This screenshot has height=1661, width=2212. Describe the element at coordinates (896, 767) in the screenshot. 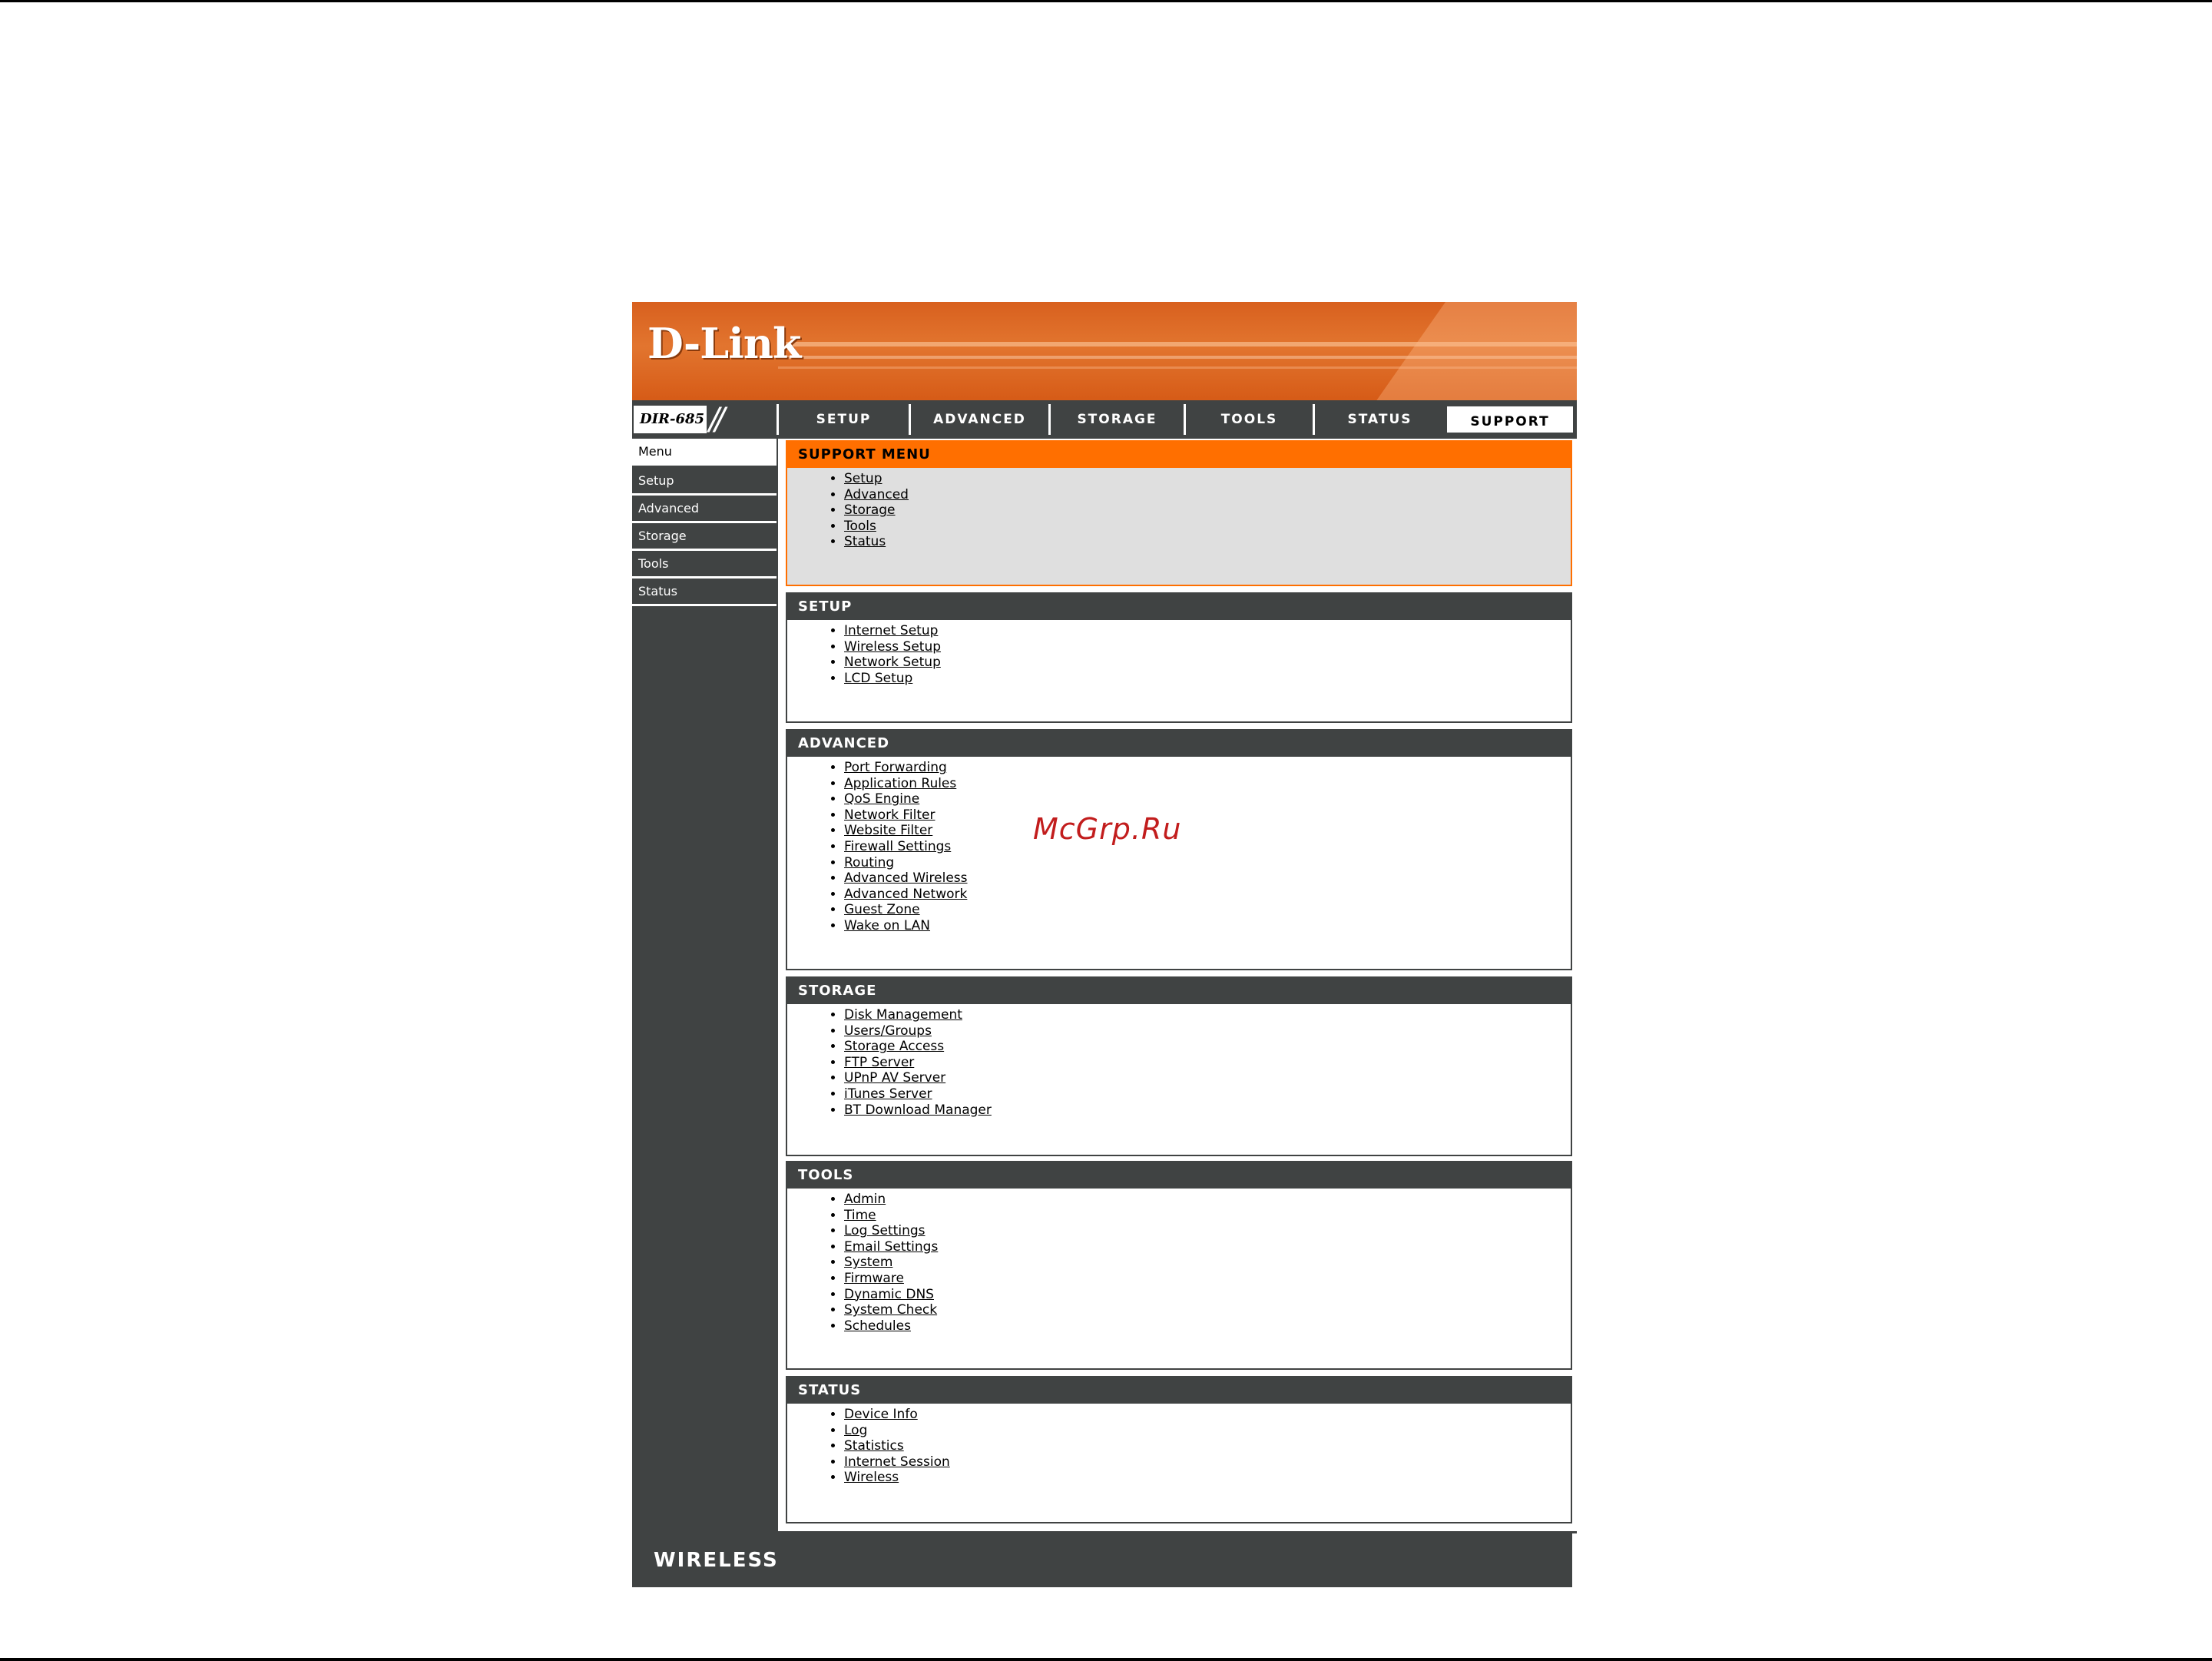

I see `link-port-forwarding: Port Forwarding` at that location.